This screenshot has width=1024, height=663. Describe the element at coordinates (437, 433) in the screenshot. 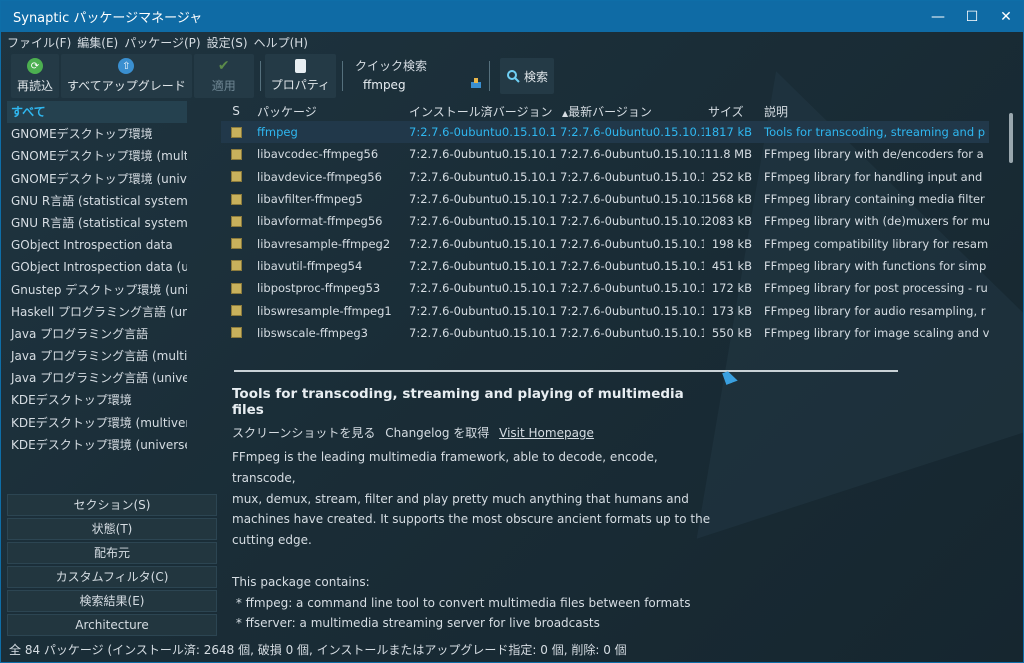

I see `changelog-link: Changelog を取得` at that location.